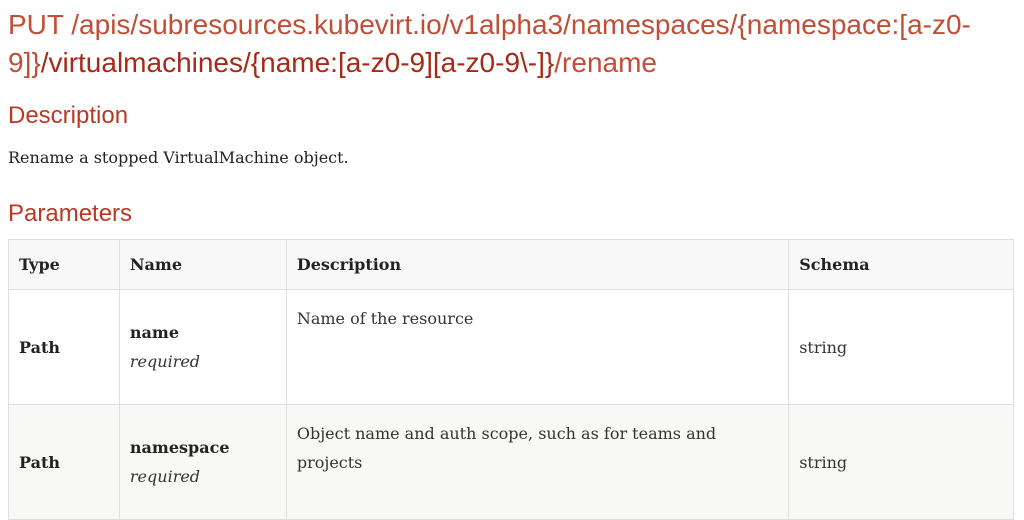 The height and width of the screenshot is (520, 1024). What do you see at coordinates (179, 447) in the screenshot?
I see `param-name: namespace` at bounding box center [179, 447].